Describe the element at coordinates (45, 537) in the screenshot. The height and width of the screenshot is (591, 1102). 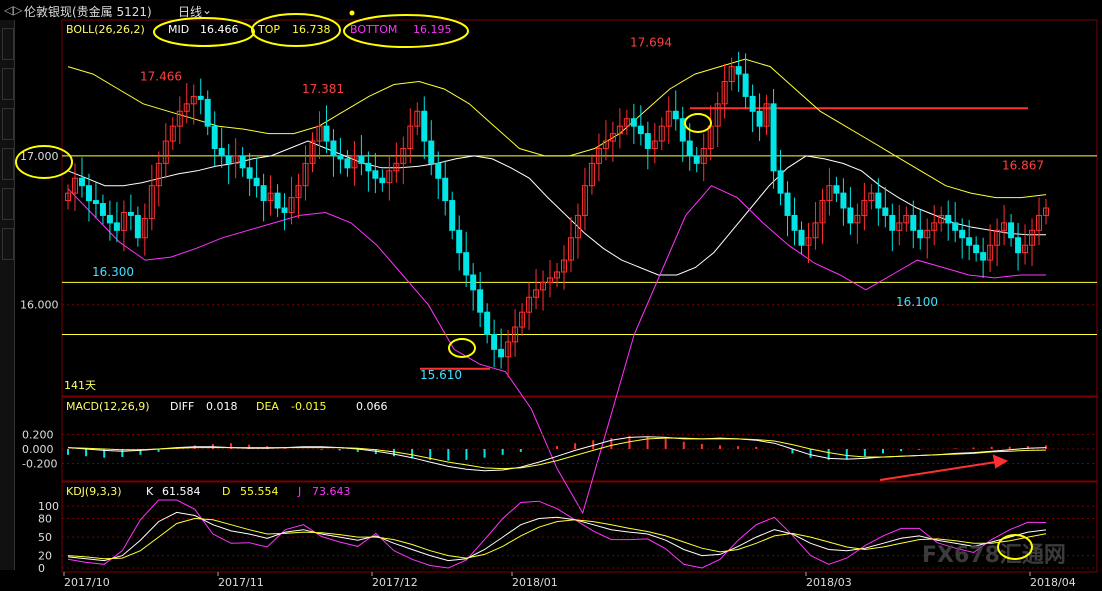
I see `kdj-tick-label: 50` at that location.